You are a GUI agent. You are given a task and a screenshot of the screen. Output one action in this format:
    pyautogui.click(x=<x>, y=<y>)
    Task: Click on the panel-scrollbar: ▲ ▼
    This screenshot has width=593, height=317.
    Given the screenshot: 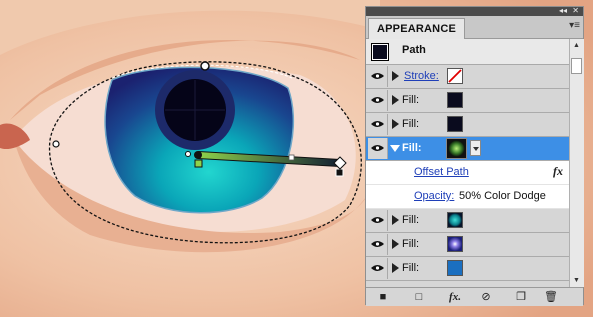 What is the action you would take?
    pyautogui.click(x=576, y=163)
    